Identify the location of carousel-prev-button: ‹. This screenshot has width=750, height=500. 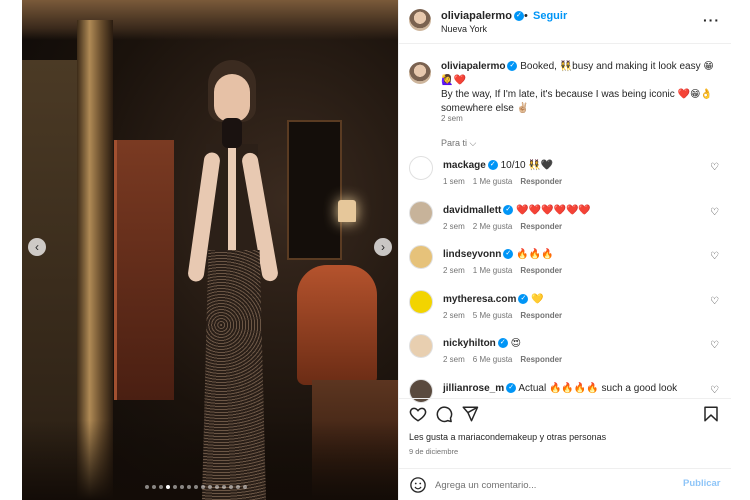
(37, 247).